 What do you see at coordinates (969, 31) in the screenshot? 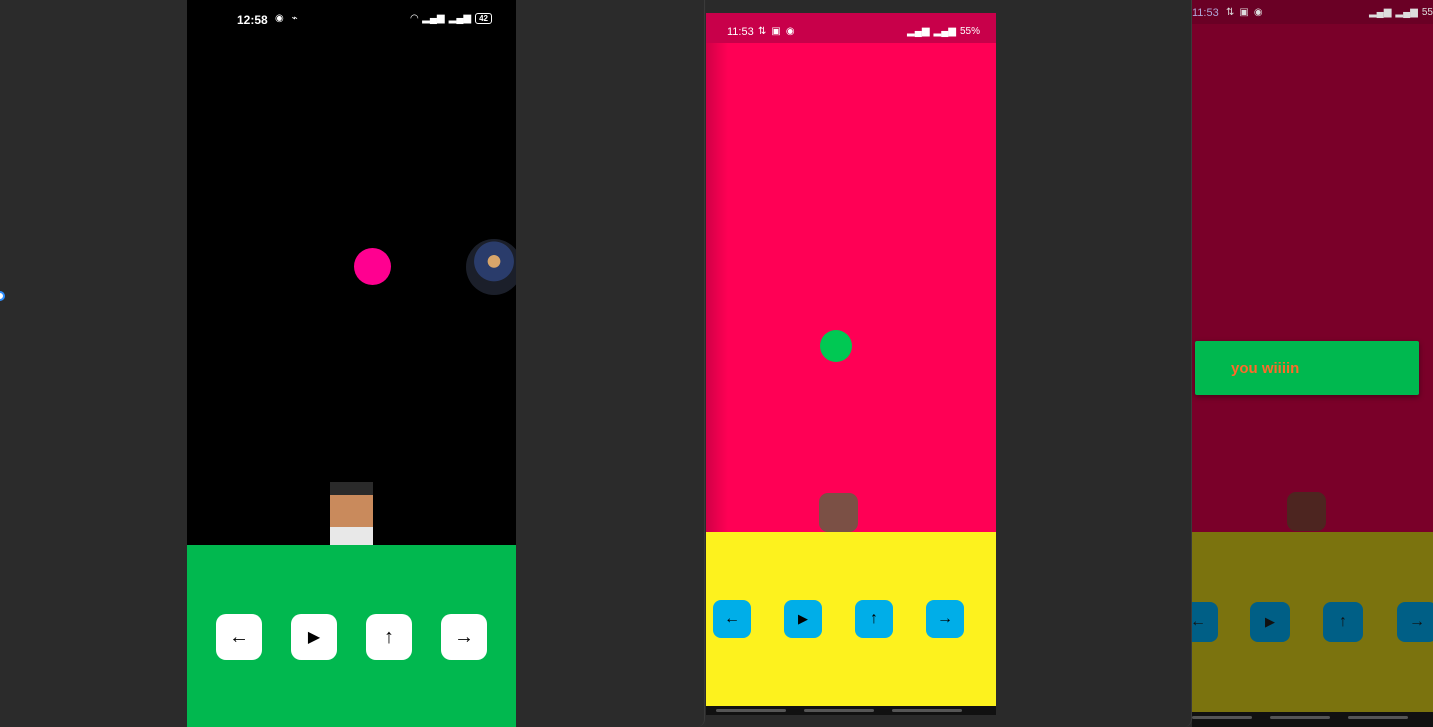
I see `battery-indicator: 55%` at bounding box center [969, 31].